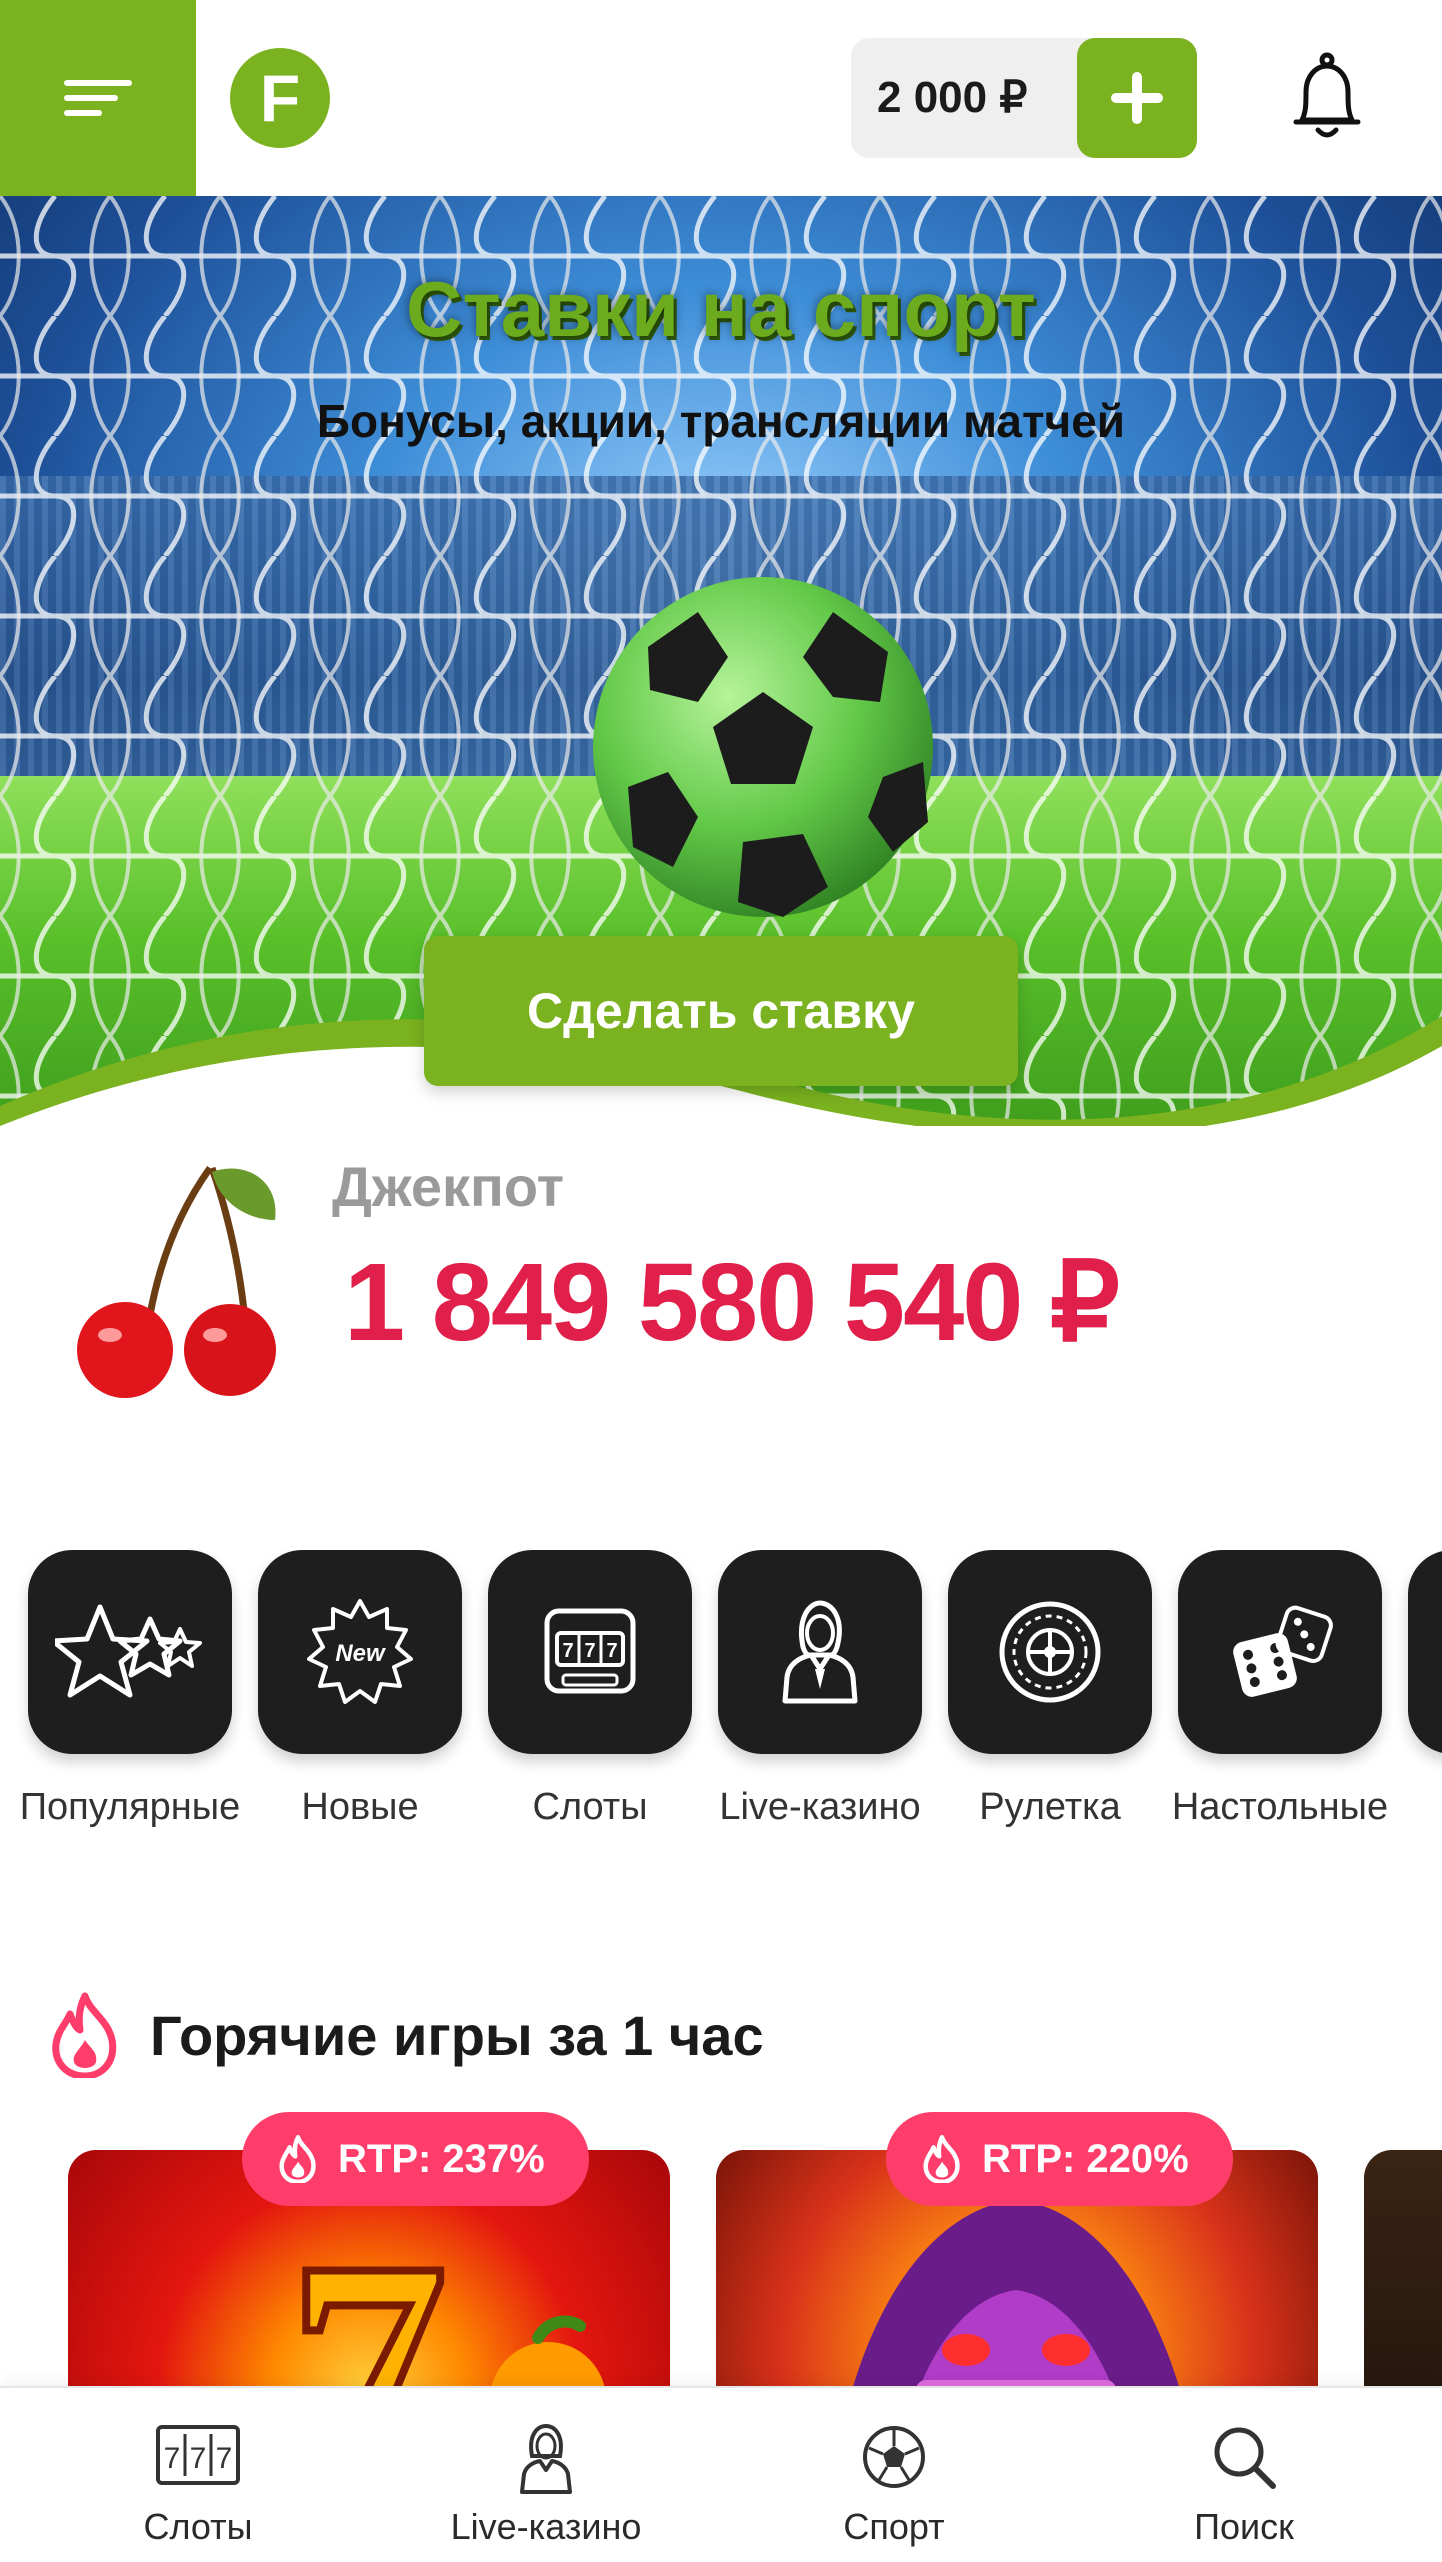  Describe the element at coordinates (1280, 1807) in the screenshot. I see `category-label: Настольные` at that location.